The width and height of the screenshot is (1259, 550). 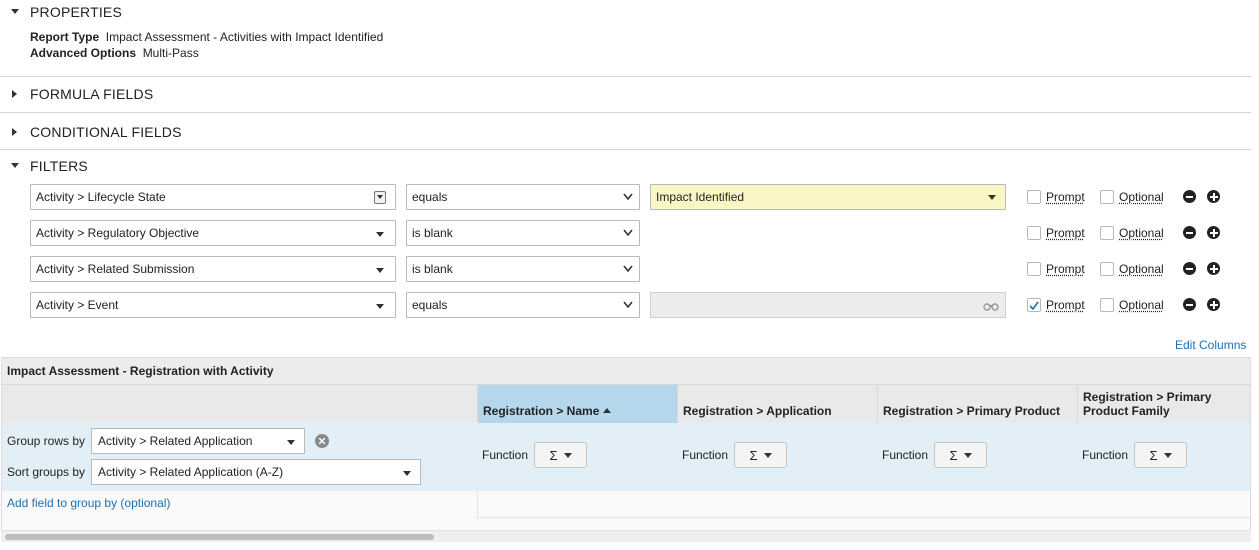 I want to click on edit-columns-link: Edit Columns, so click(x=1210, y=345).